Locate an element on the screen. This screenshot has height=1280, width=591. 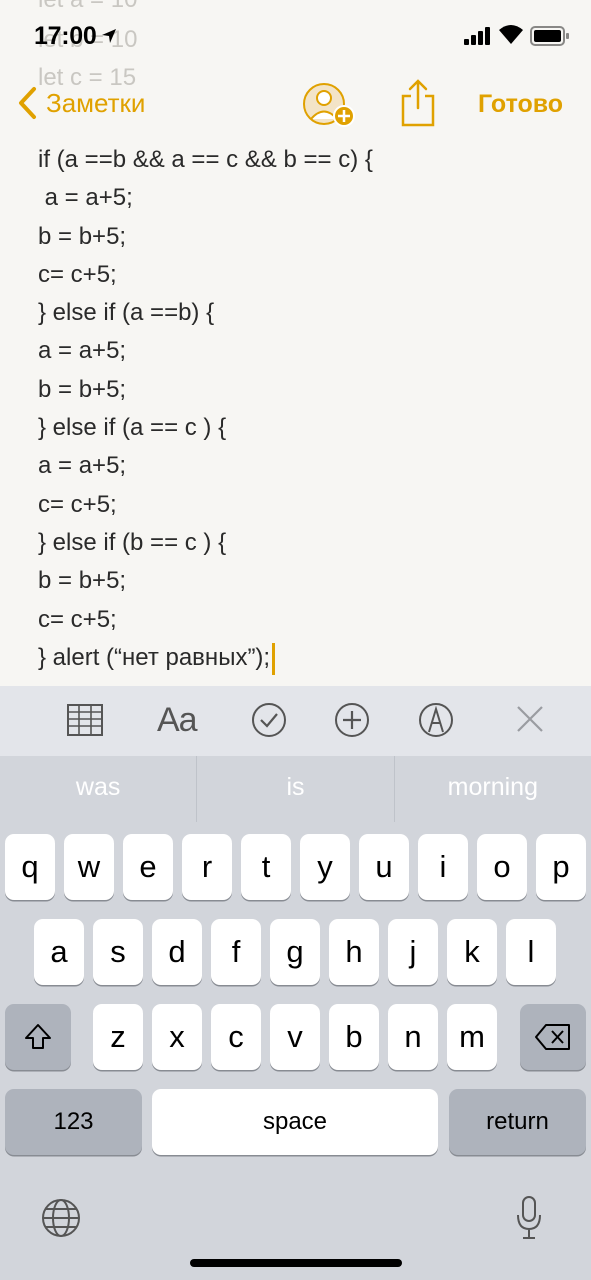
location-arrow-icon is located at coordinates (109, 36).